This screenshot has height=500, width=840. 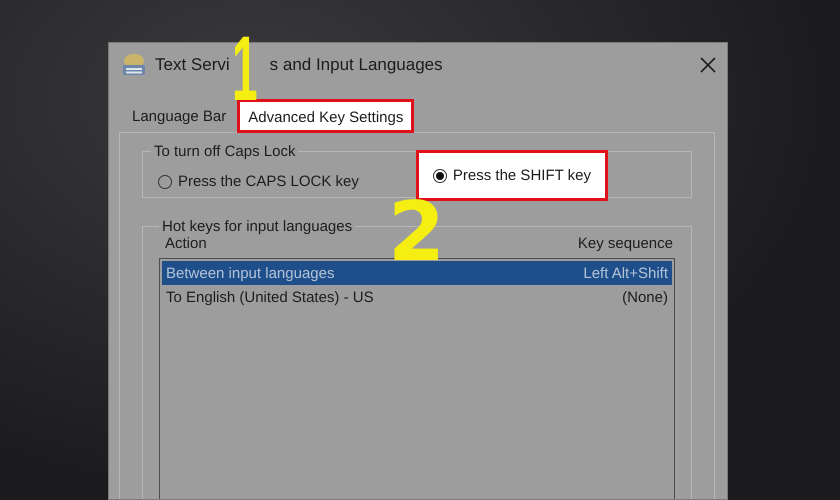 What do you see at coordinates (225, 151) in the screenshot?
I see `group-title: To turn off Caps Lock` at bounding box center [225, 151].